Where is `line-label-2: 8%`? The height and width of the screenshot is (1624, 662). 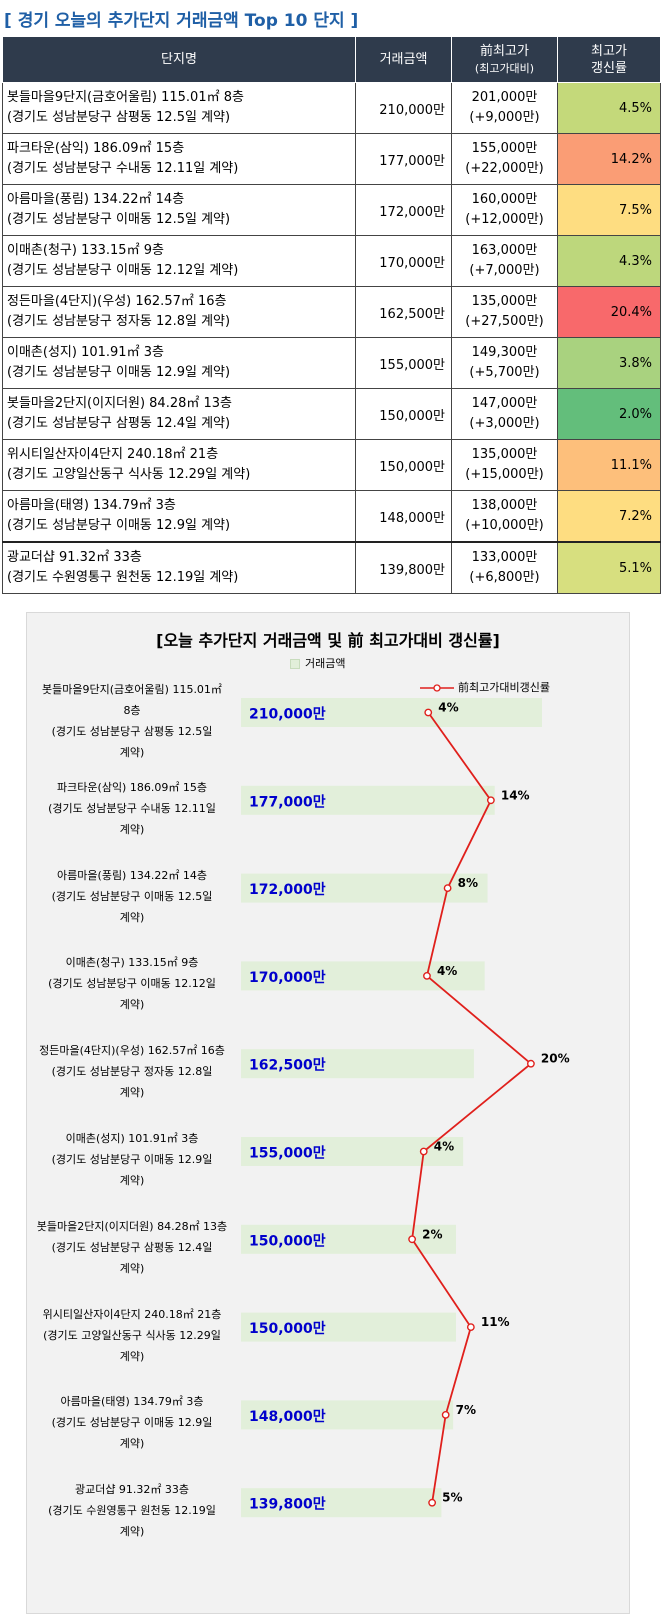
line-label-2: 8% is located at coordinates (468, 883).